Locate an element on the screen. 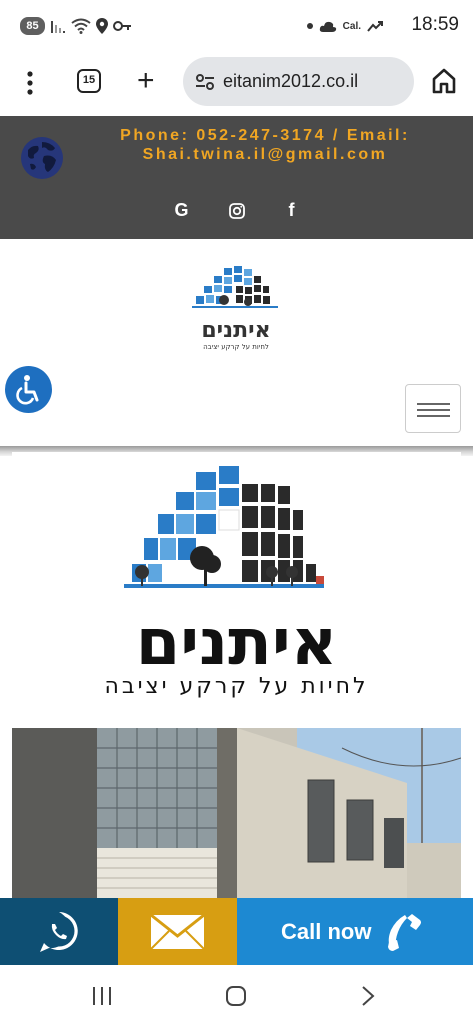 This screenshot has width=473, height=1024. phone-icon is located at coordinates (404, 932).